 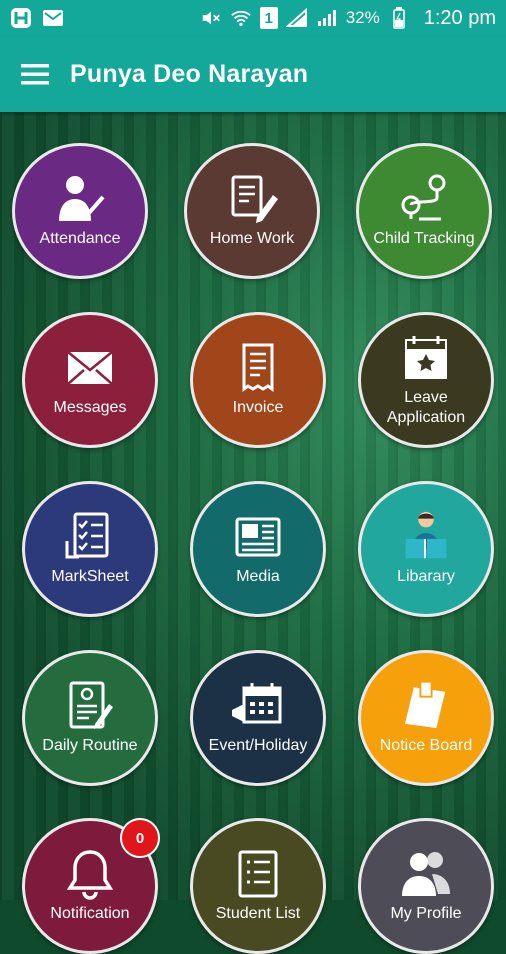 What do you see at coordinates (258, 706) in the screenshot?
I see `event-calendar-icon` at bounding box center [258, 706].